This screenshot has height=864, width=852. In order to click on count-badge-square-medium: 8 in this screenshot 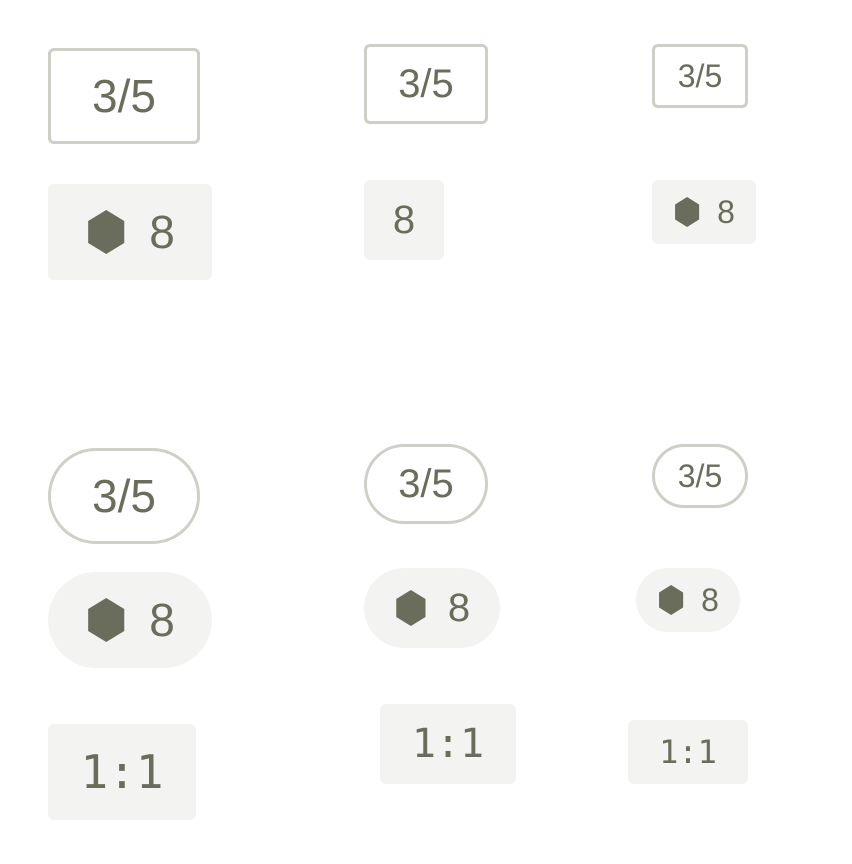, I will do `click(404, 220)`.